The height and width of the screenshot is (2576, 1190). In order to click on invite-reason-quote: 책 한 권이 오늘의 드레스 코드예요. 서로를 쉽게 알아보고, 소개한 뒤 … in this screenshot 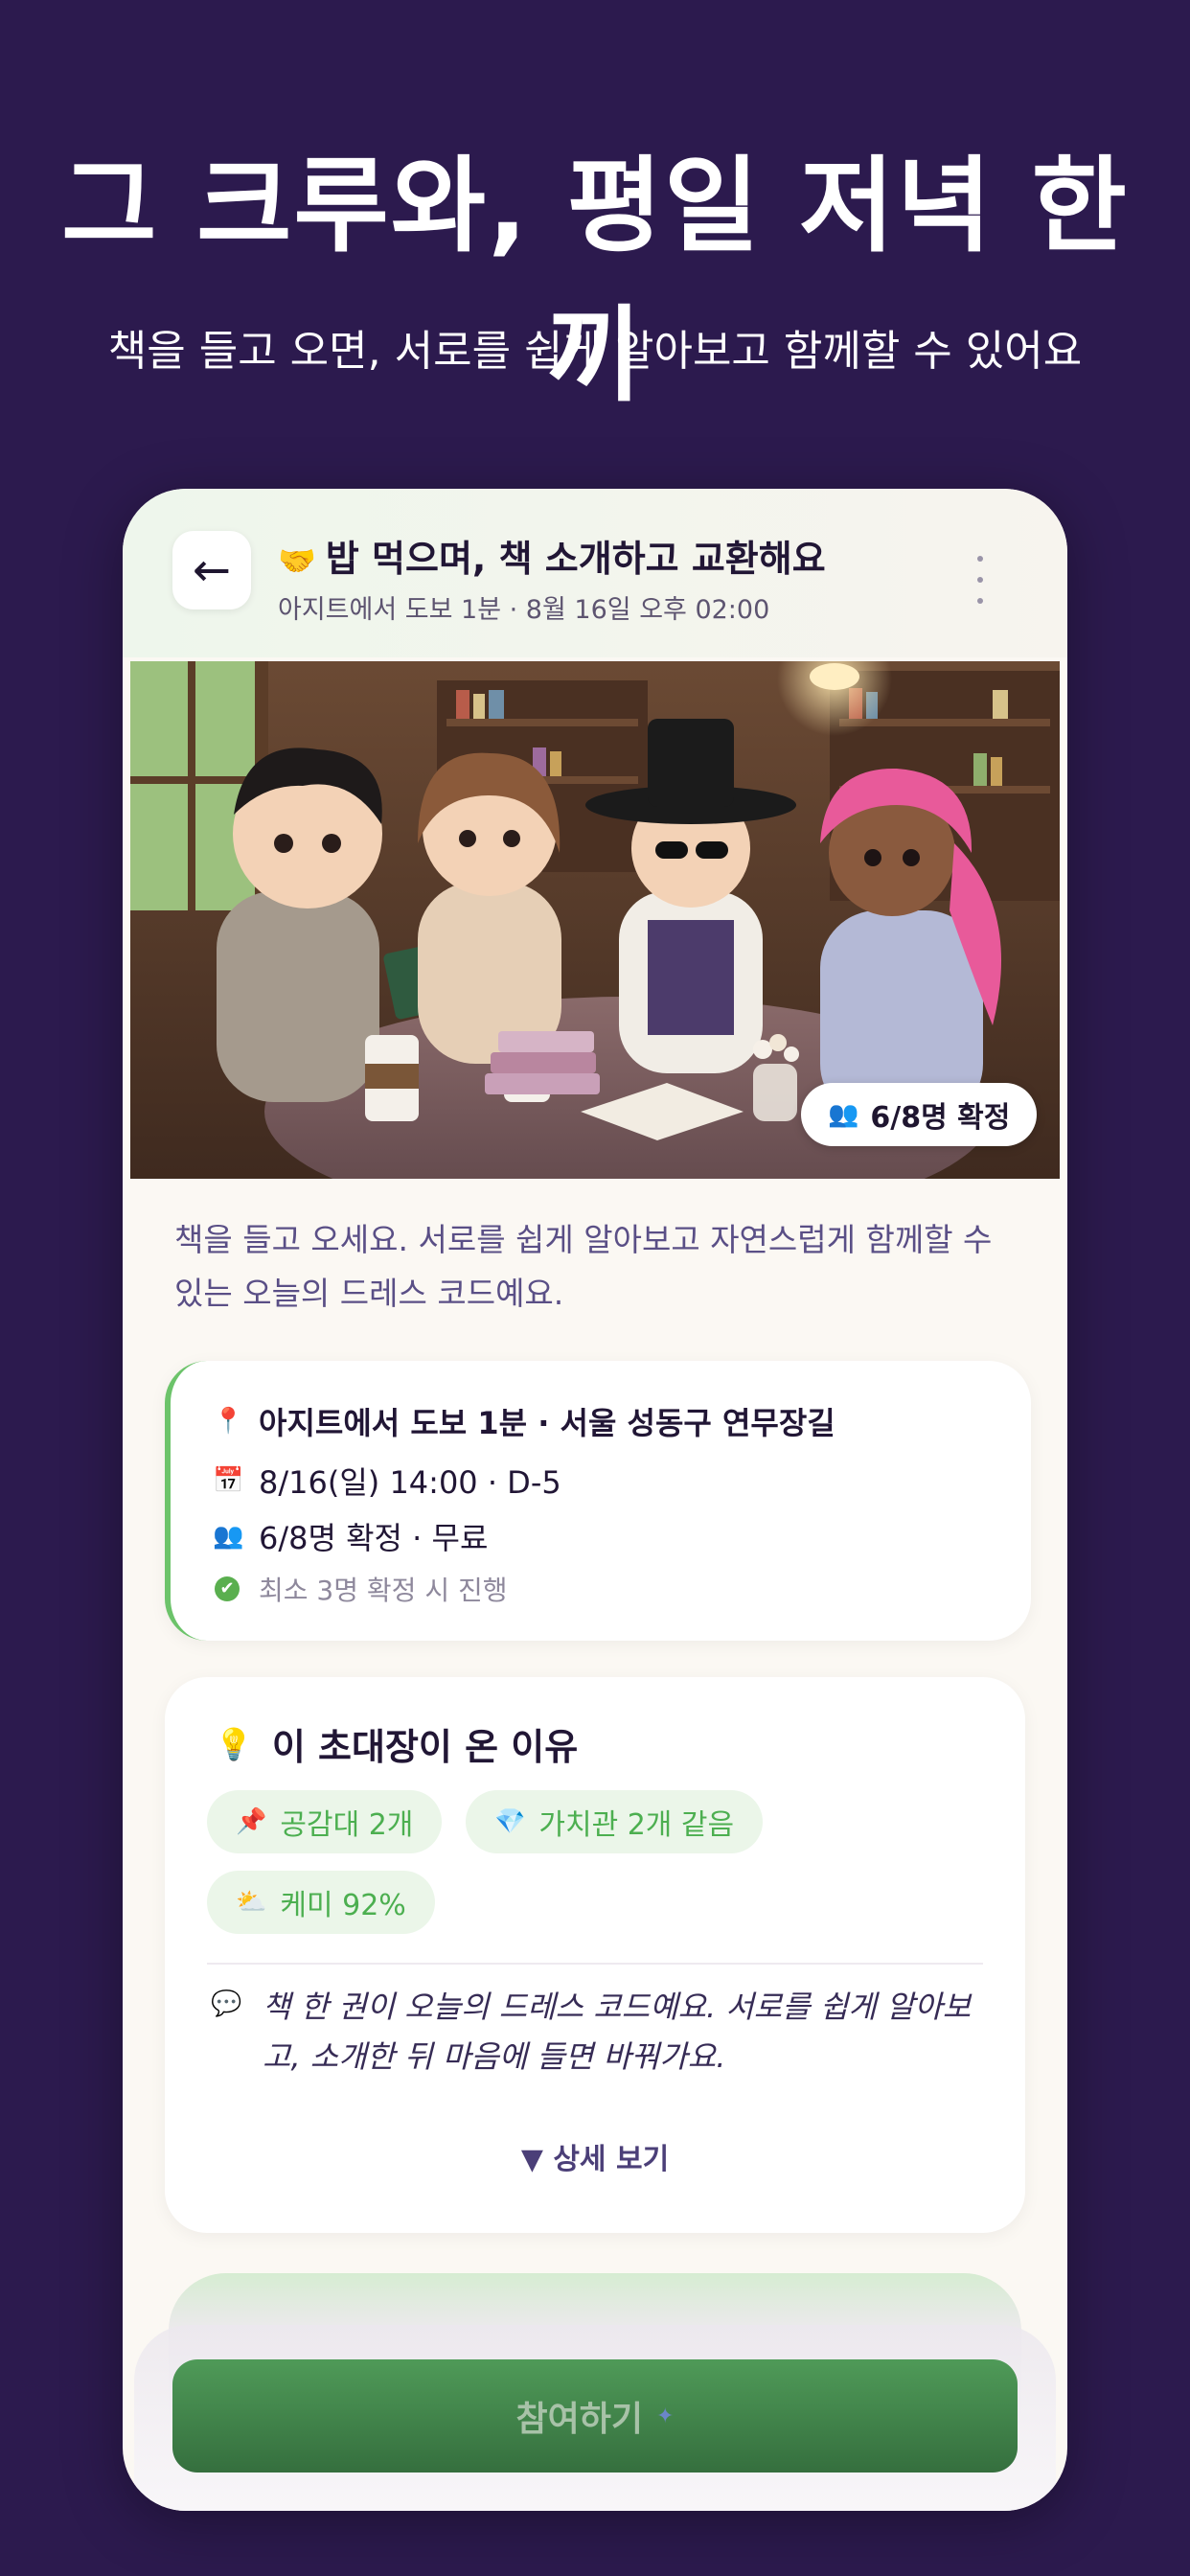, I will do `click(618, 2032)`.